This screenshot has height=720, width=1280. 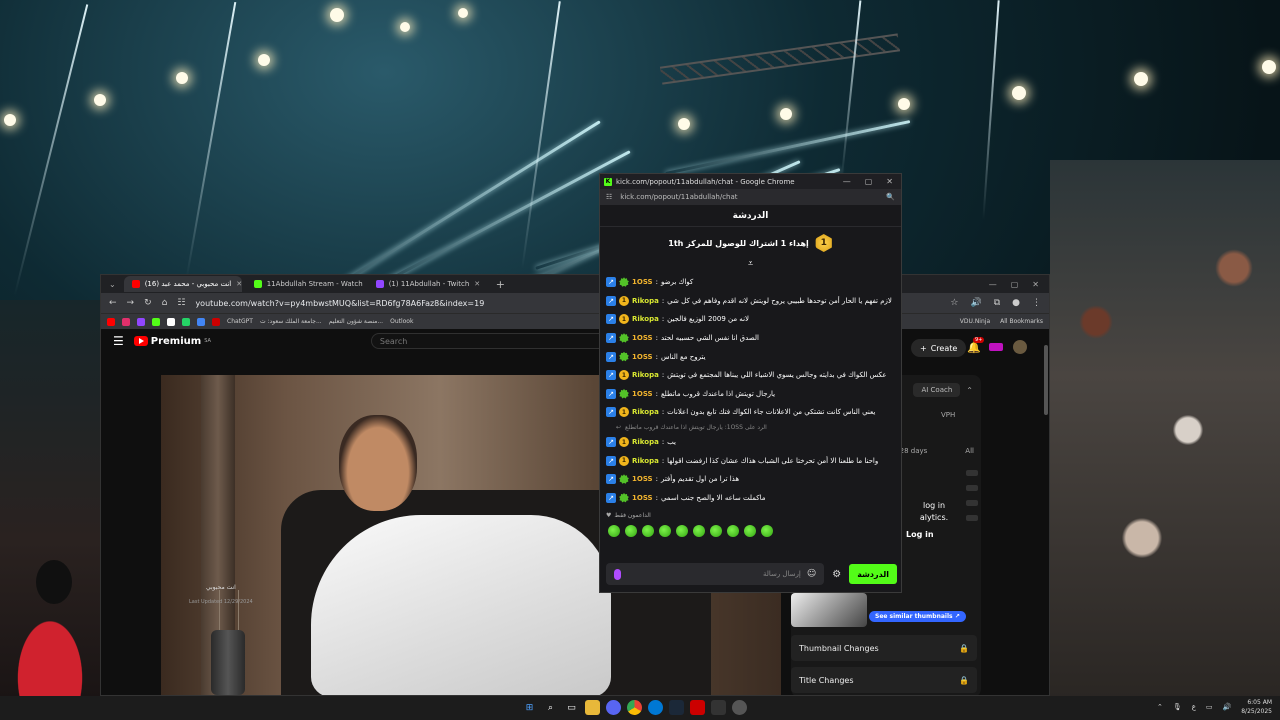 I want to click on microphone-icon: 🎙, so click(x=1177, y=707).